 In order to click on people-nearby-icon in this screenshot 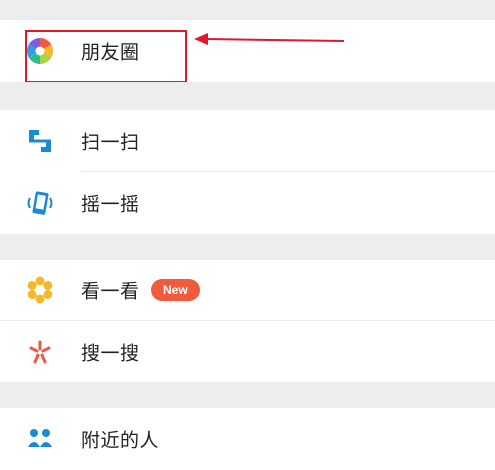, I will do `click(40, 439)`.